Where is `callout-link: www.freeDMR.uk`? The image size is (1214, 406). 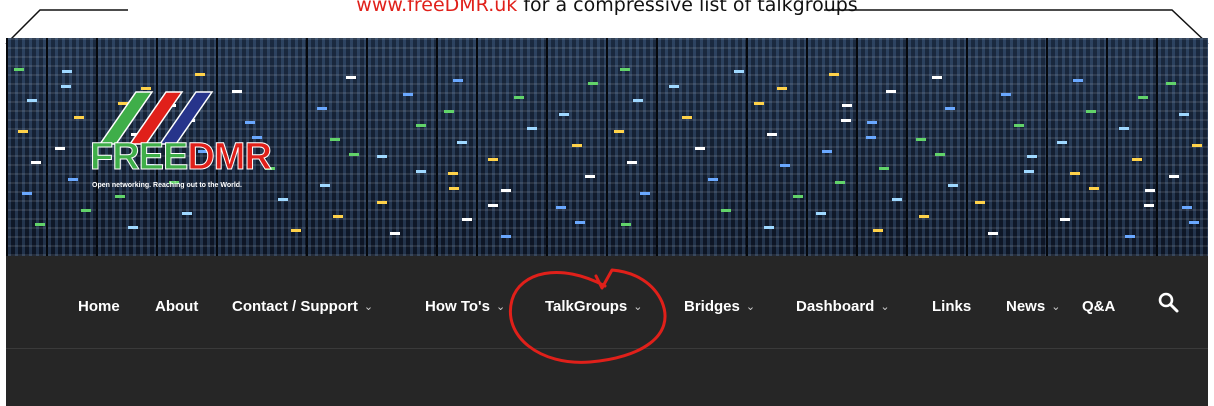 callout-link: www.freeDMR.uk is located at coordinates (436, 8).